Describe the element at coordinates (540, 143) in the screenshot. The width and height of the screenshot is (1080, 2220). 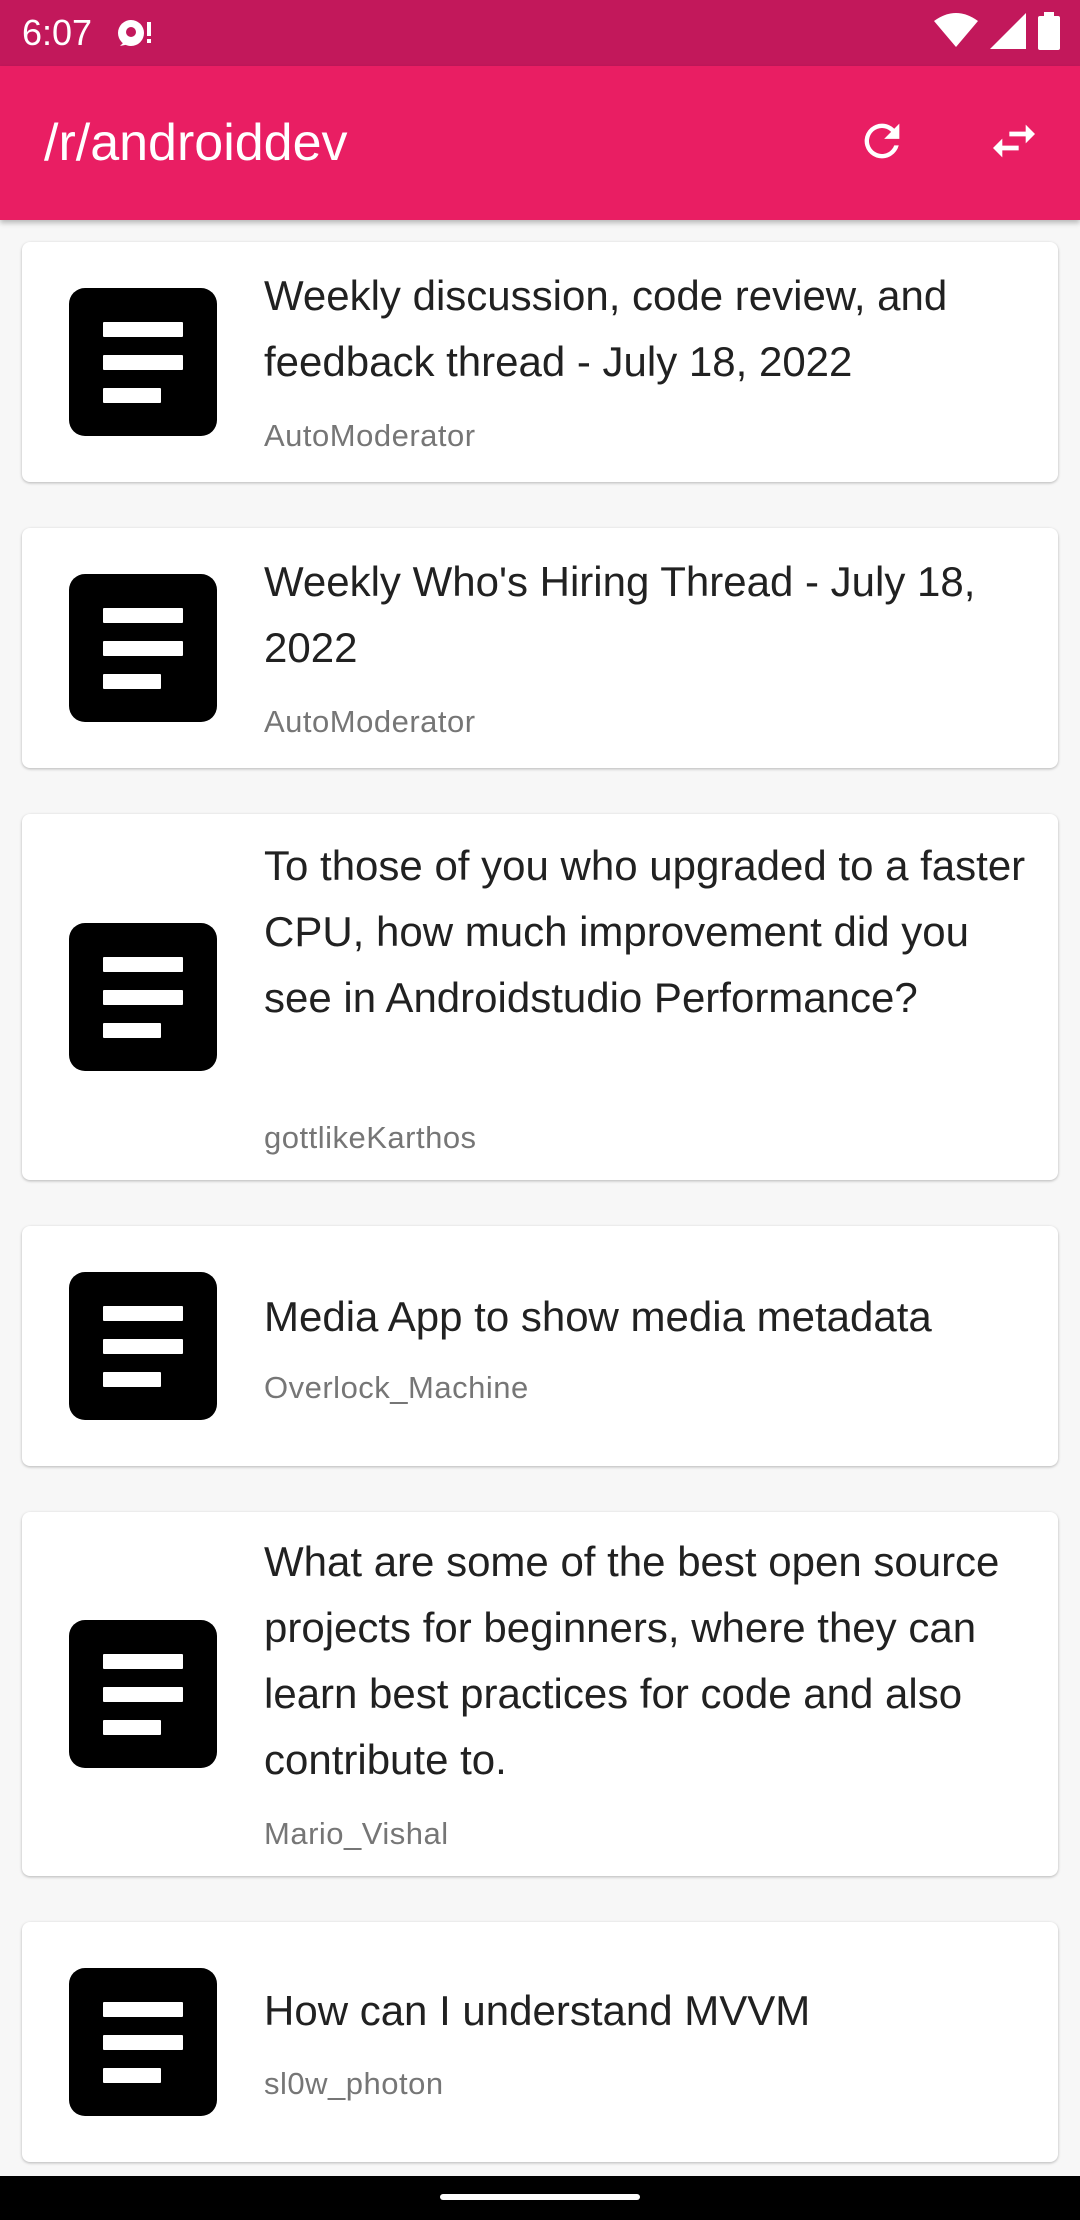
I see `app-bar: /r/androiddev` at that location.